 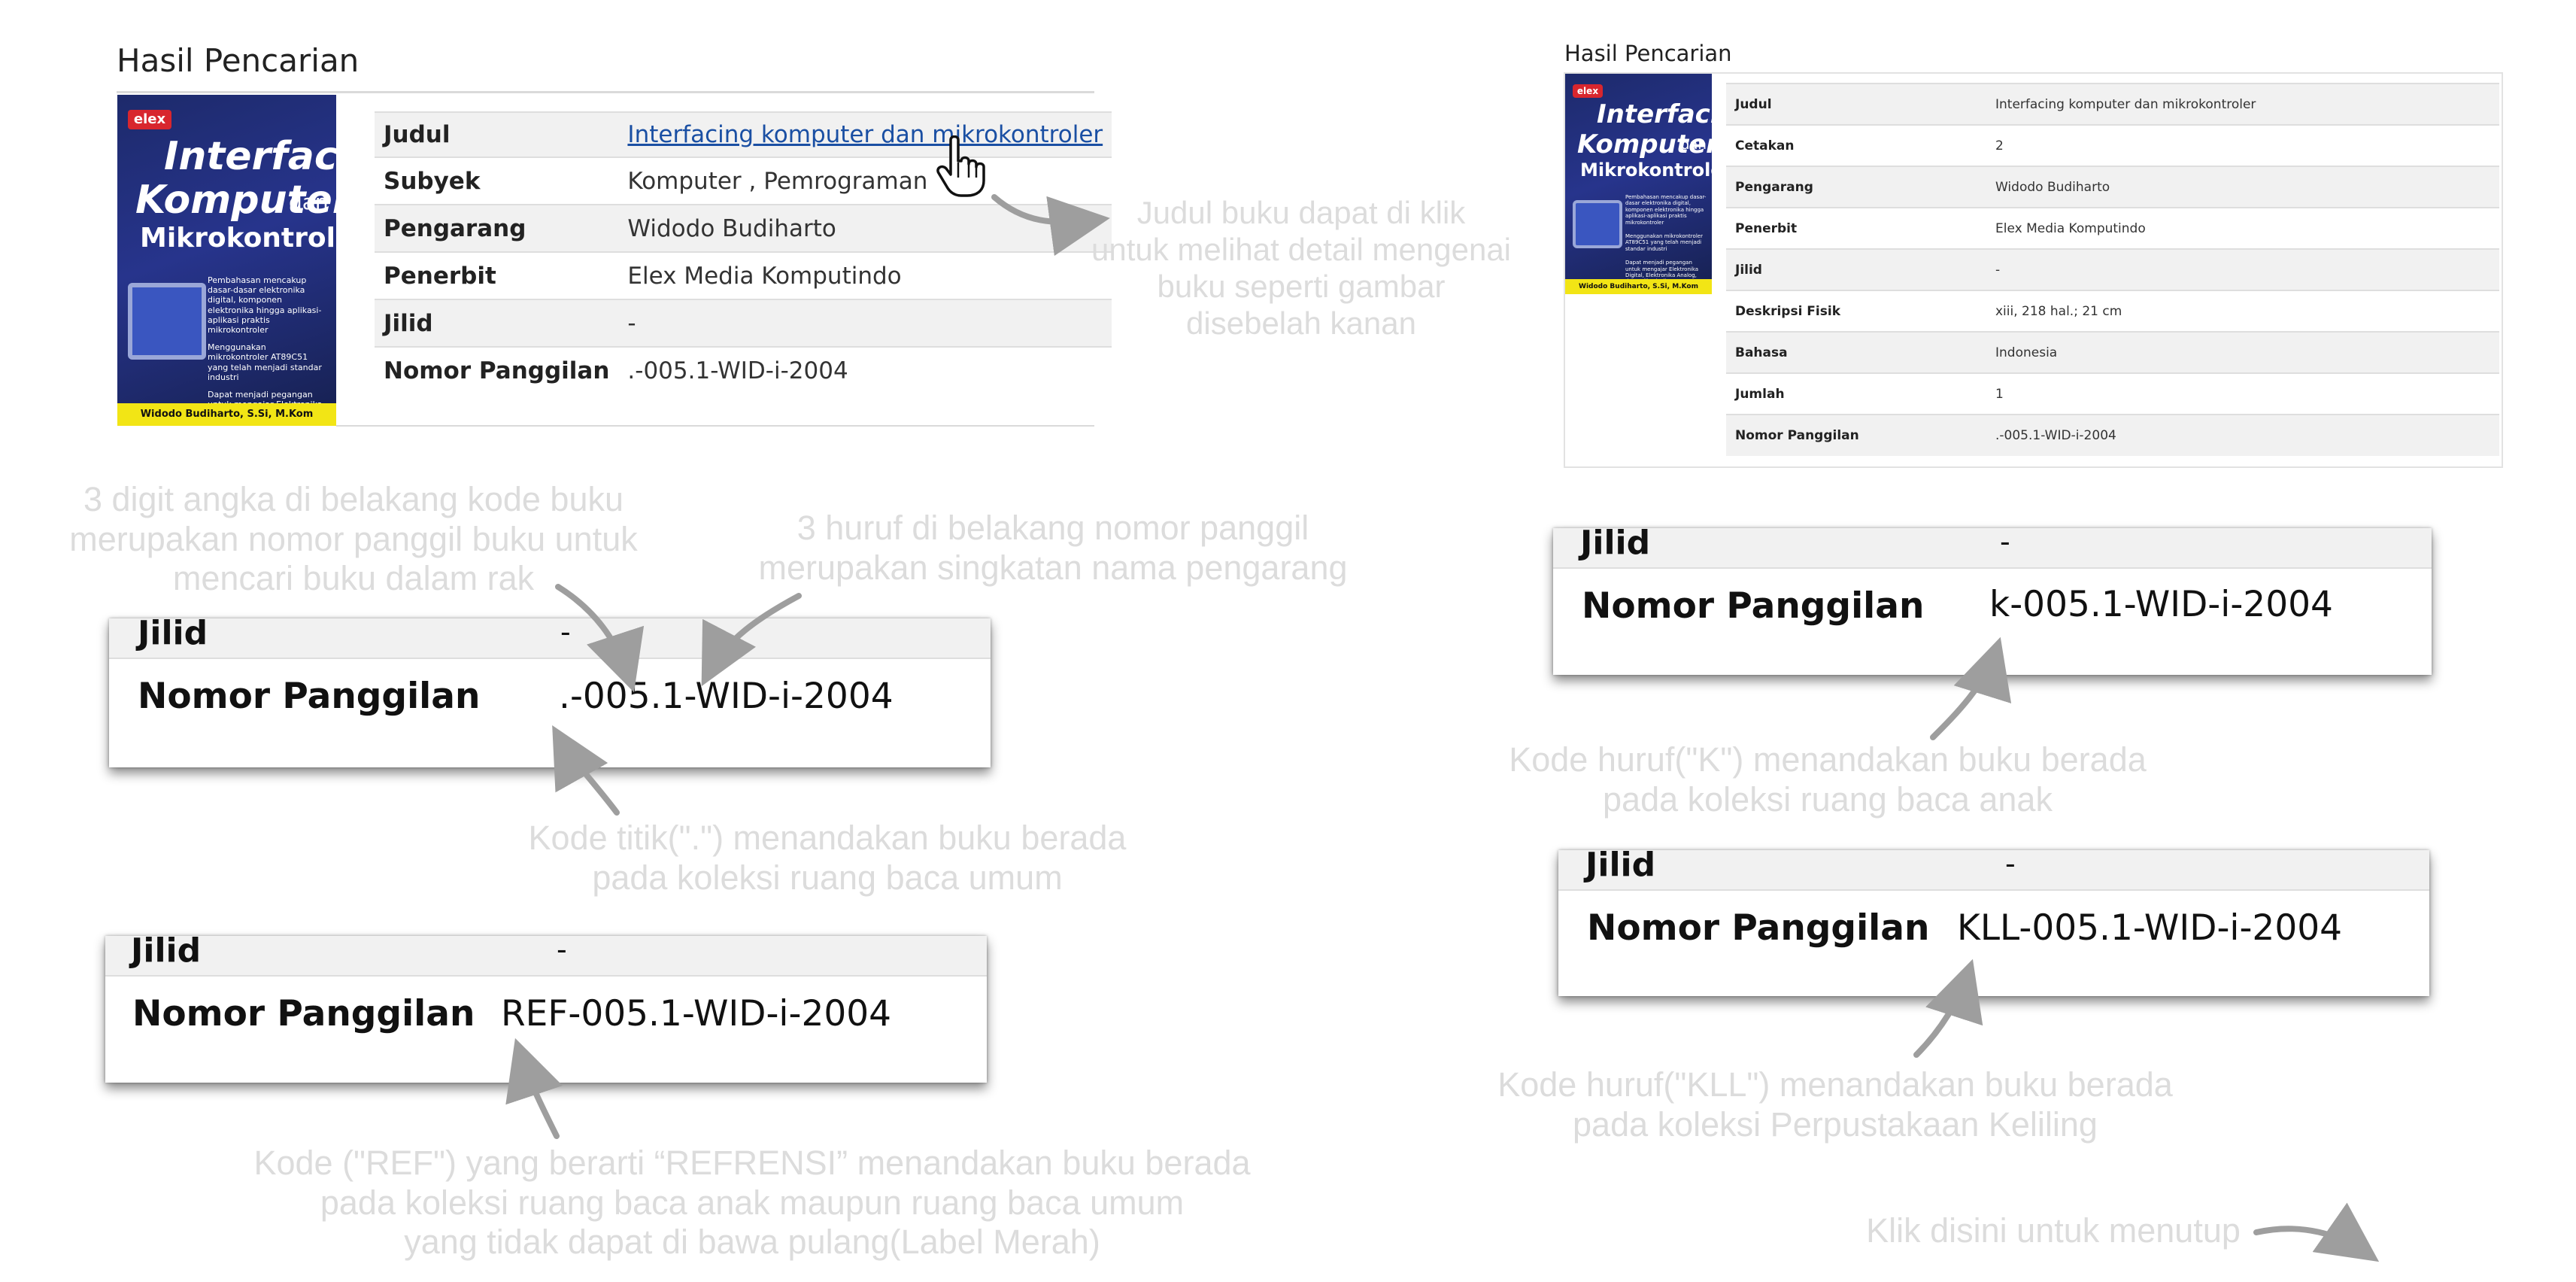 I want to click on arrow-close, so click(x=2316, y=1232).